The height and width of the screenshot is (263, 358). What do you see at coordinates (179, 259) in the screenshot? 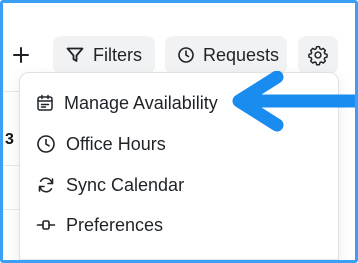
I see `menu-divider` at bounding box center [179, 259].